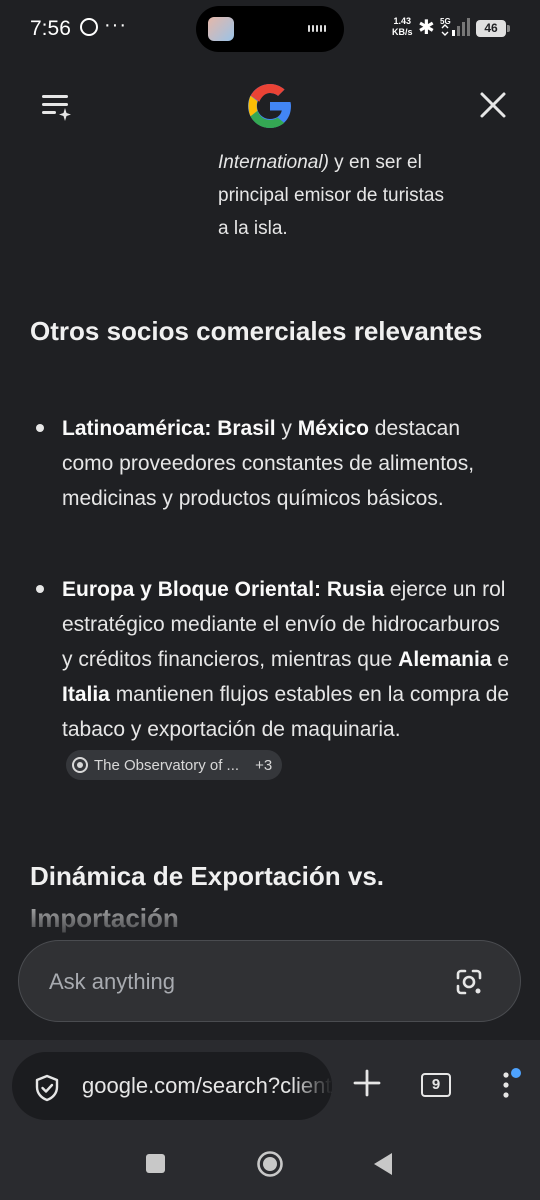  I want to click on new-tab-icon, so click(367, 1083).